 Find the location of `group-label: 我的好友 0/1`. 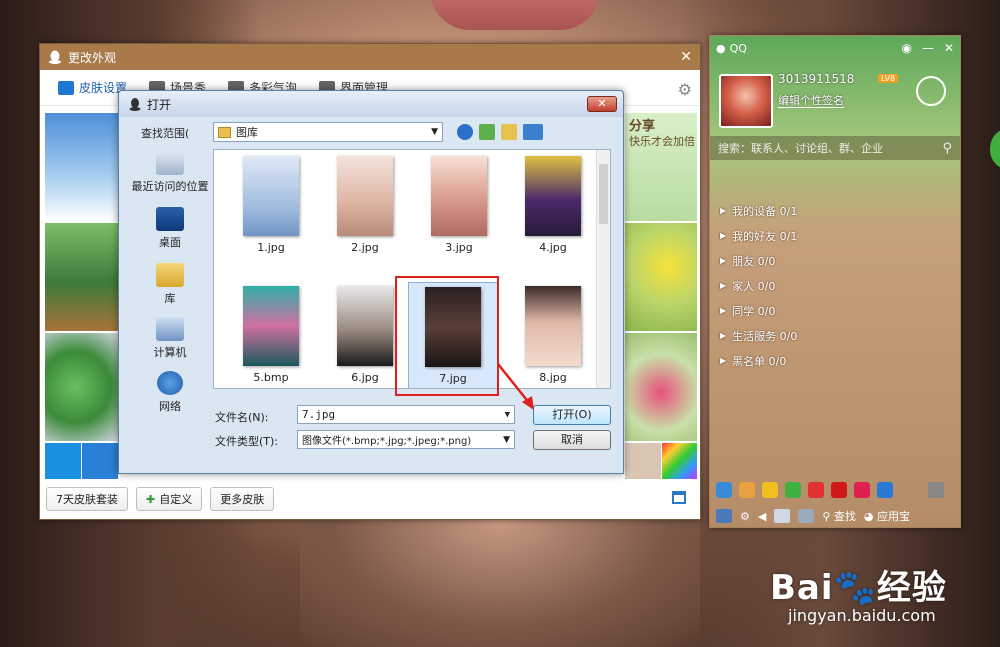

group-label: 我的好友 0/1 is located at coordinates (765, 236).